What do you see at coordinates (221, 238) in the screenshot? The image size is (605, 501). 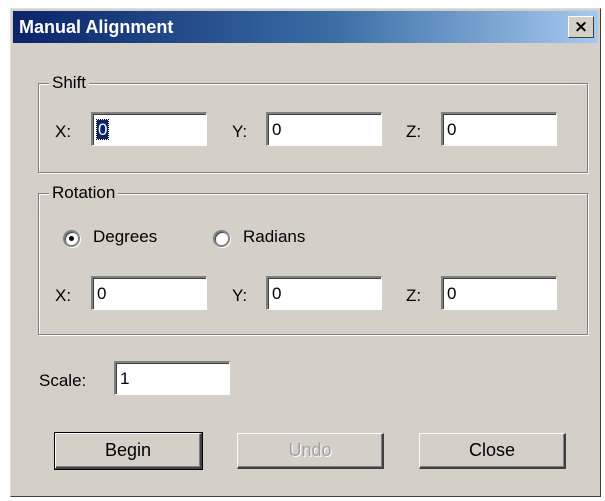 I see `radians-radio` at bounding box center [221, 238].